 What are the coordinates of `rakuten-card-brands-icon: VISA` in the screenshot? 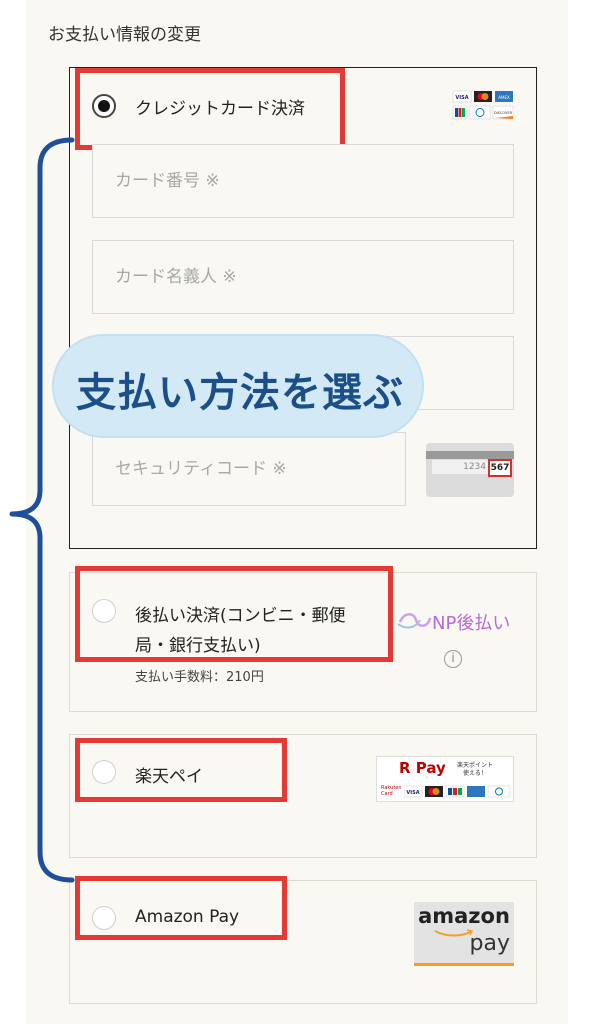 It's located at (457, 791).